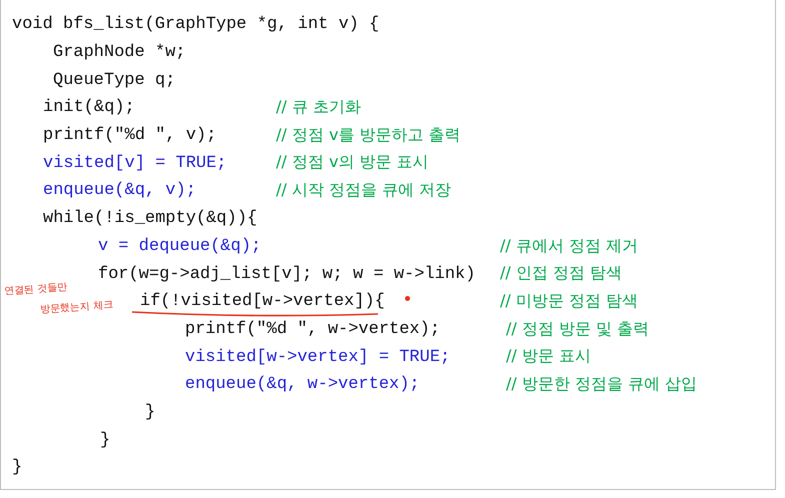 This screenshot has height=498, width=785. Describe the element at coordinates (89, 108) in the screenshot. I see `code-line: init(&q);` at that location.